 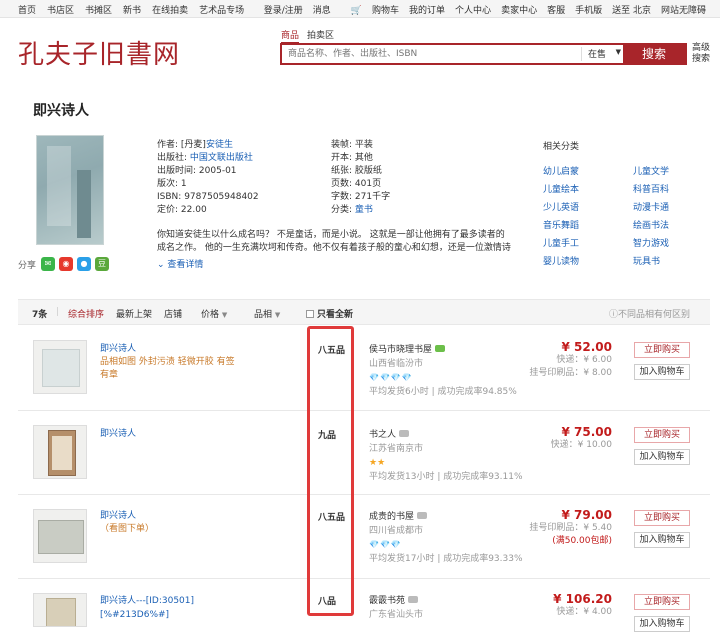 What do you see at coordinates (582, 599) in the screenshot?
I see `listing-price: ¥ 106.20` at bounding box center [582, 599].